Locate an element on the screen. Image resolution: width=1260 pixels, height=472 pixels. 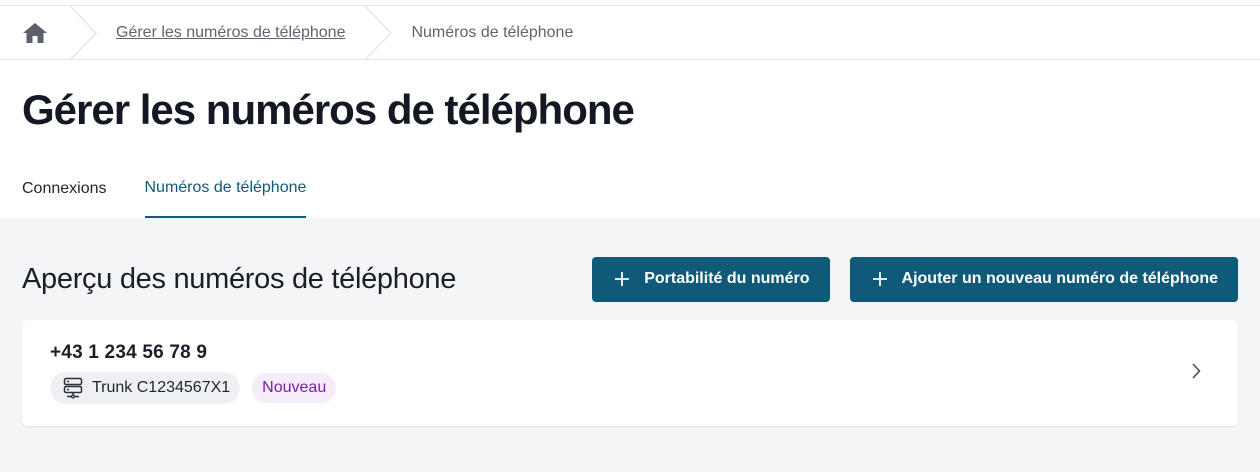
port-number-button: Portabilité du numéro is located at coordinates (711, 279).